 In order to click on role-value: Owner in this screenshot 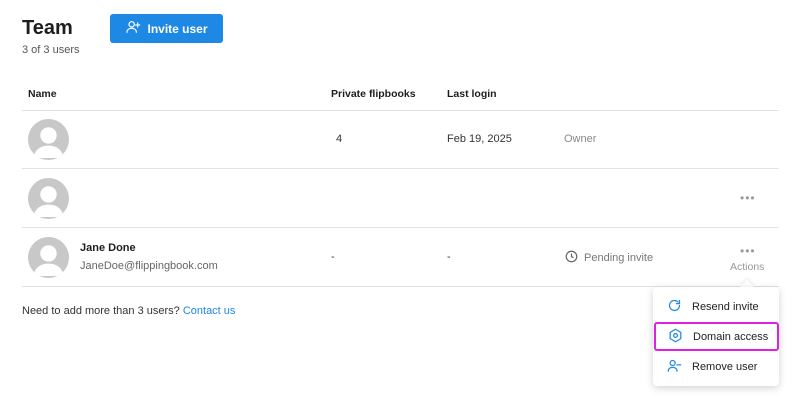, I will do `click(580, 139)`.